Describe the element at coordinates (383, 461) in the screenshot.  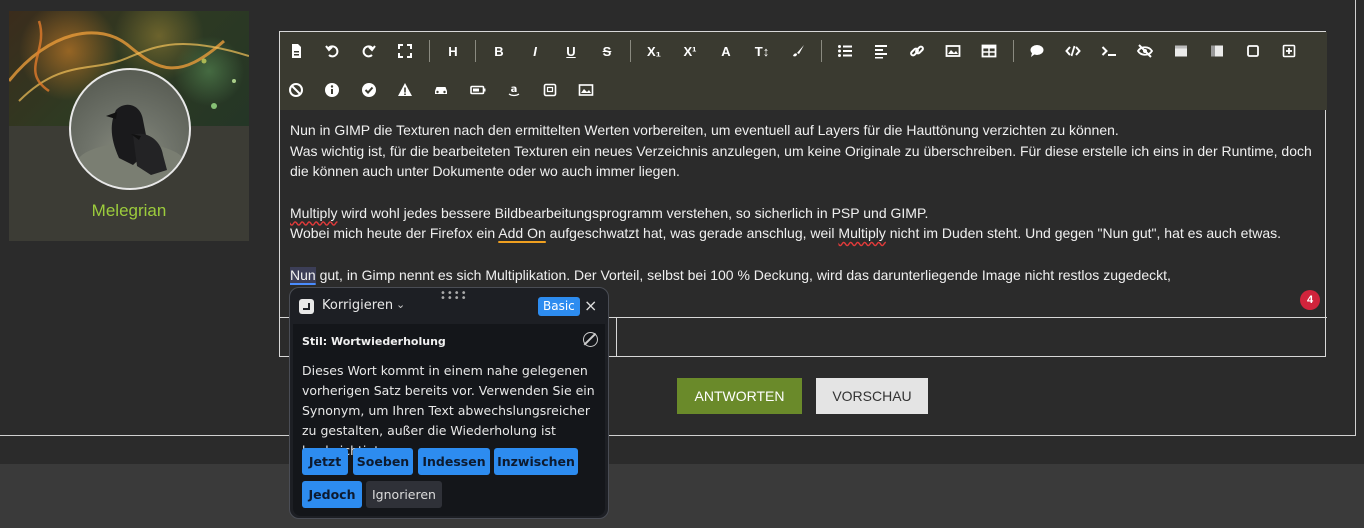
I see `suggestion-button: Soeben` at that location.